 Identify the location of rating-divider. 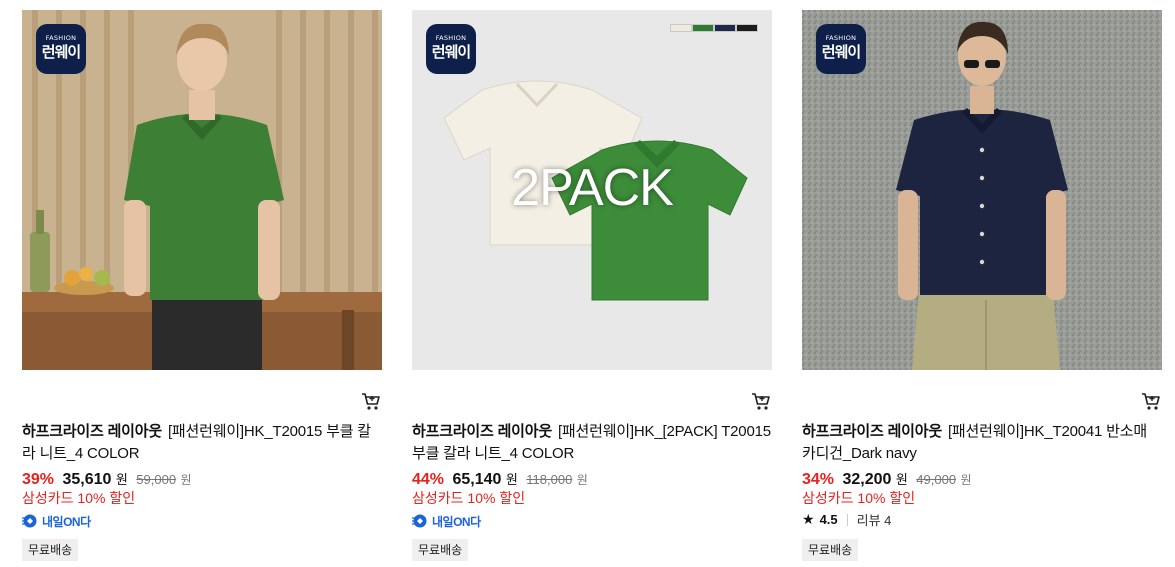
(847, 519).